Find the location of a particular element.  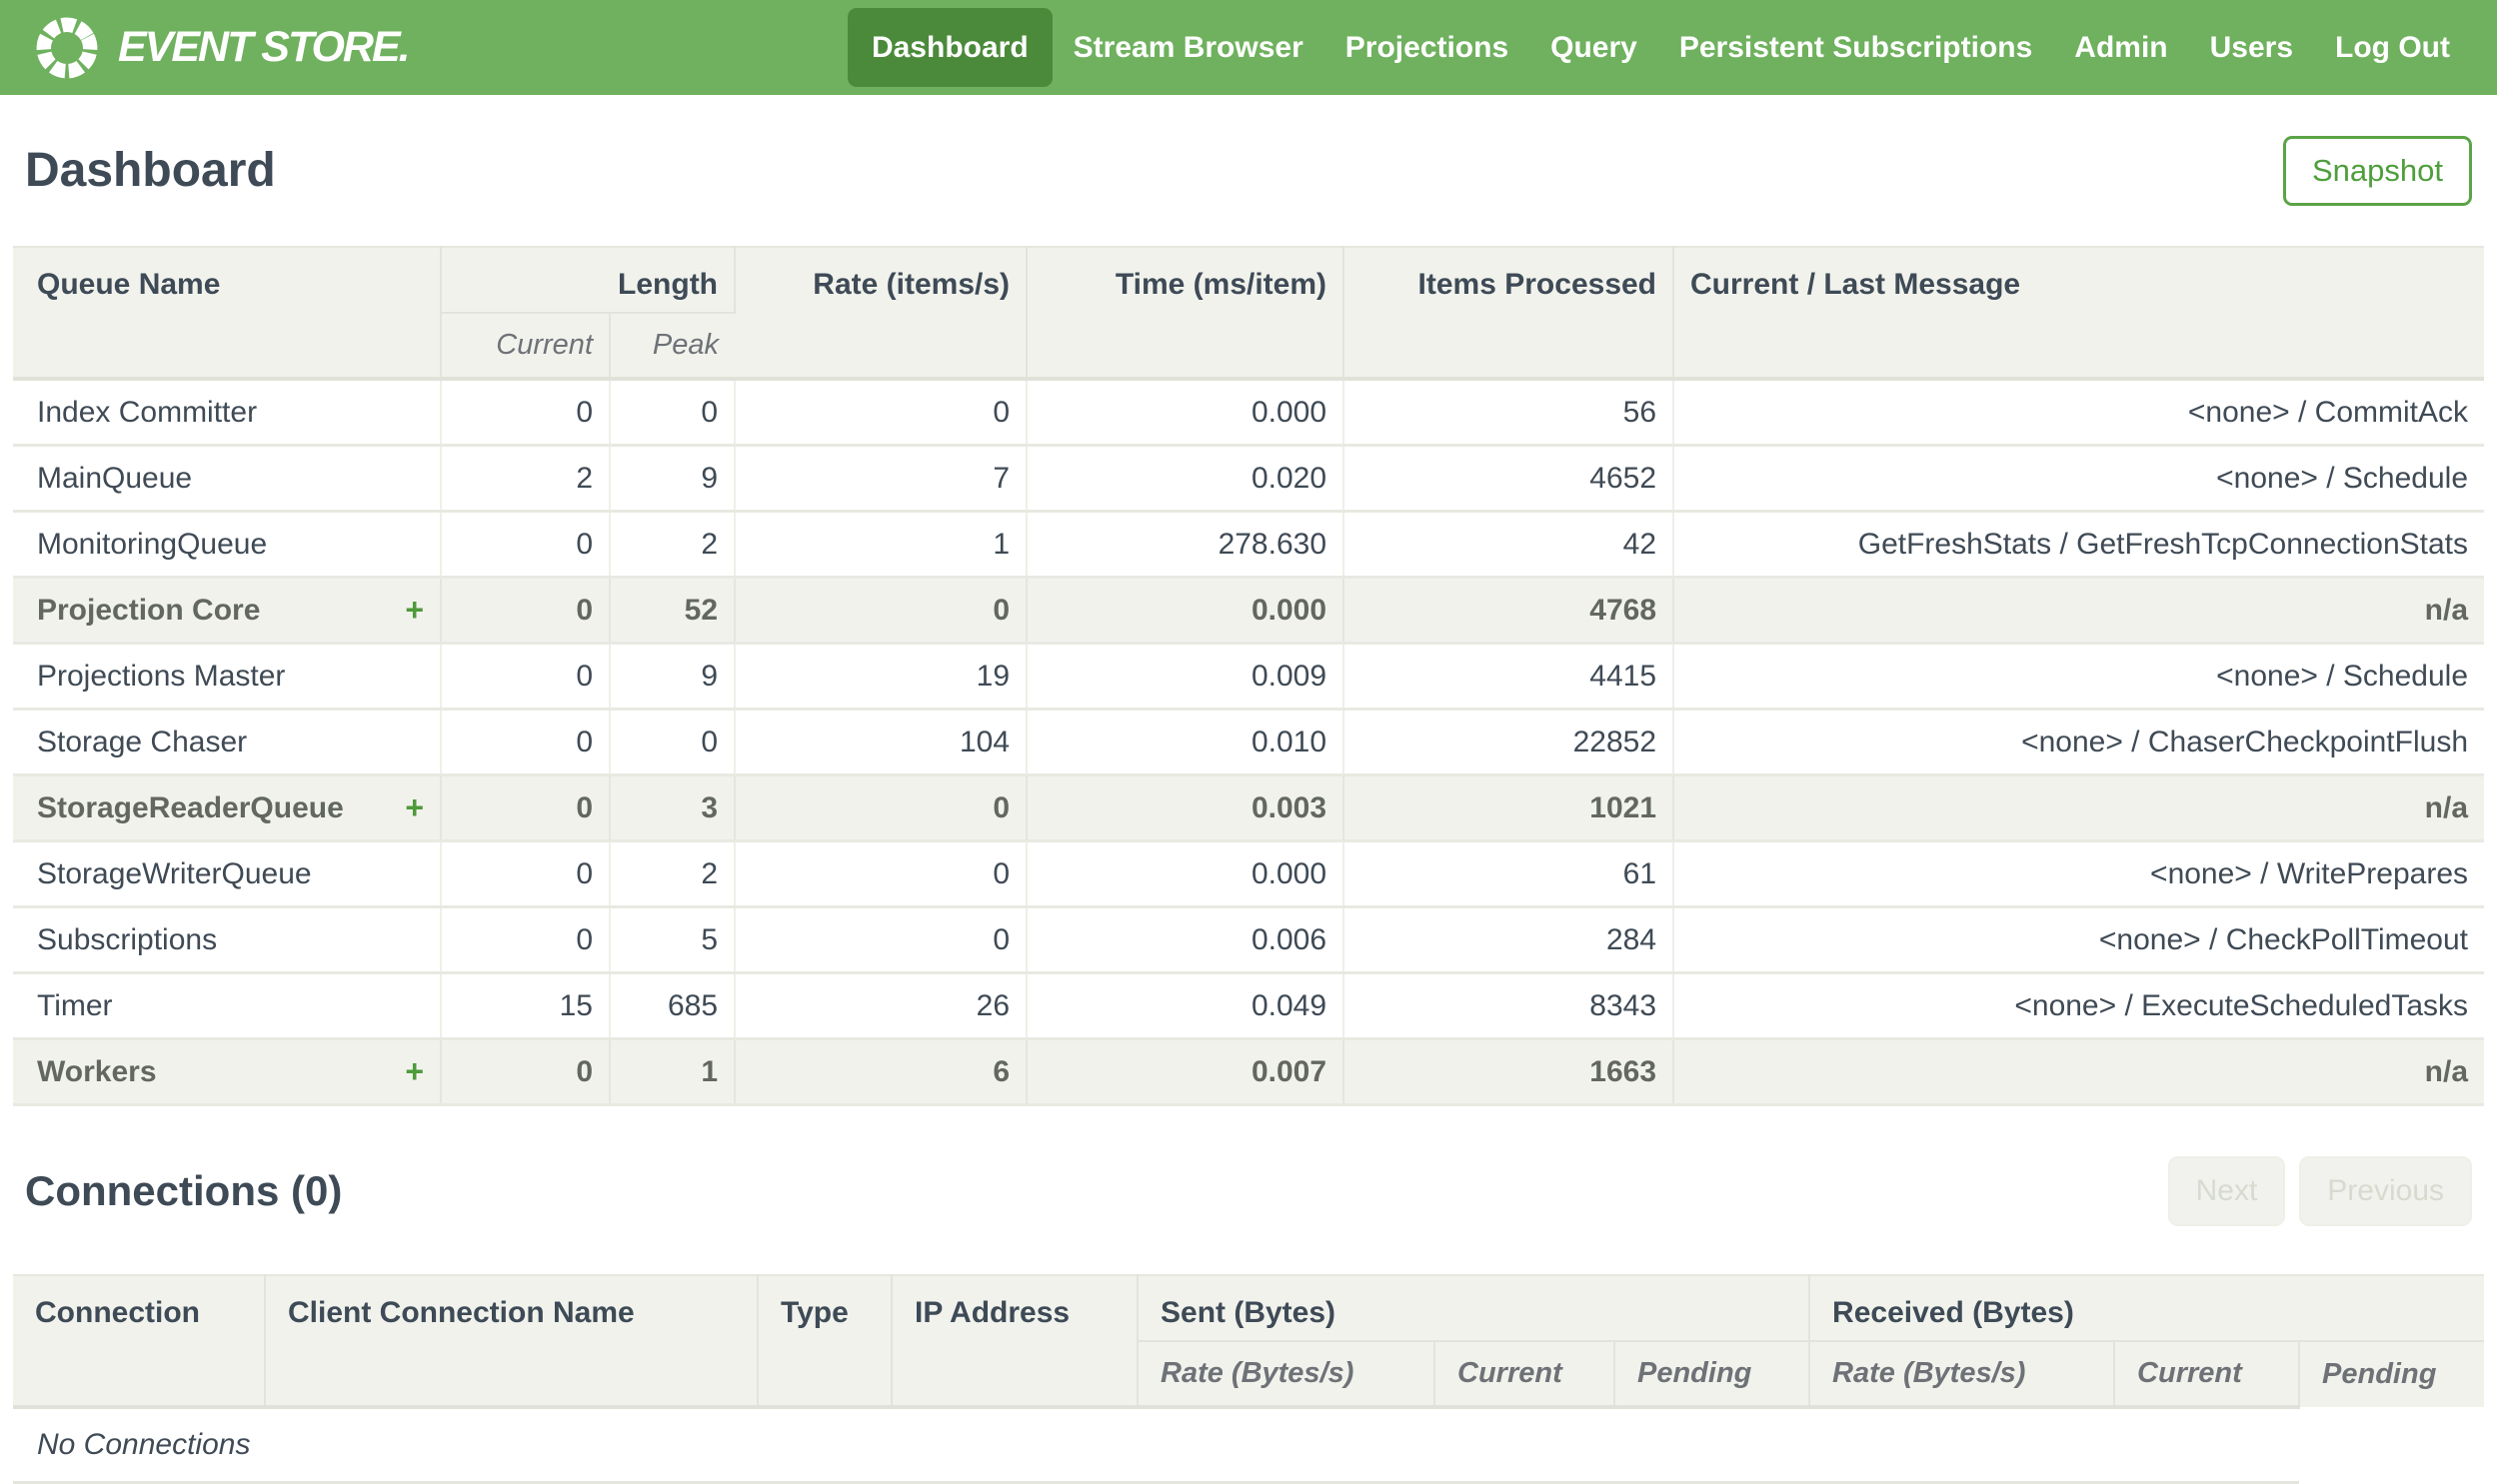

col-sent-rate: Rate (Bytes/s) is located at coordinates (1286, 1374).